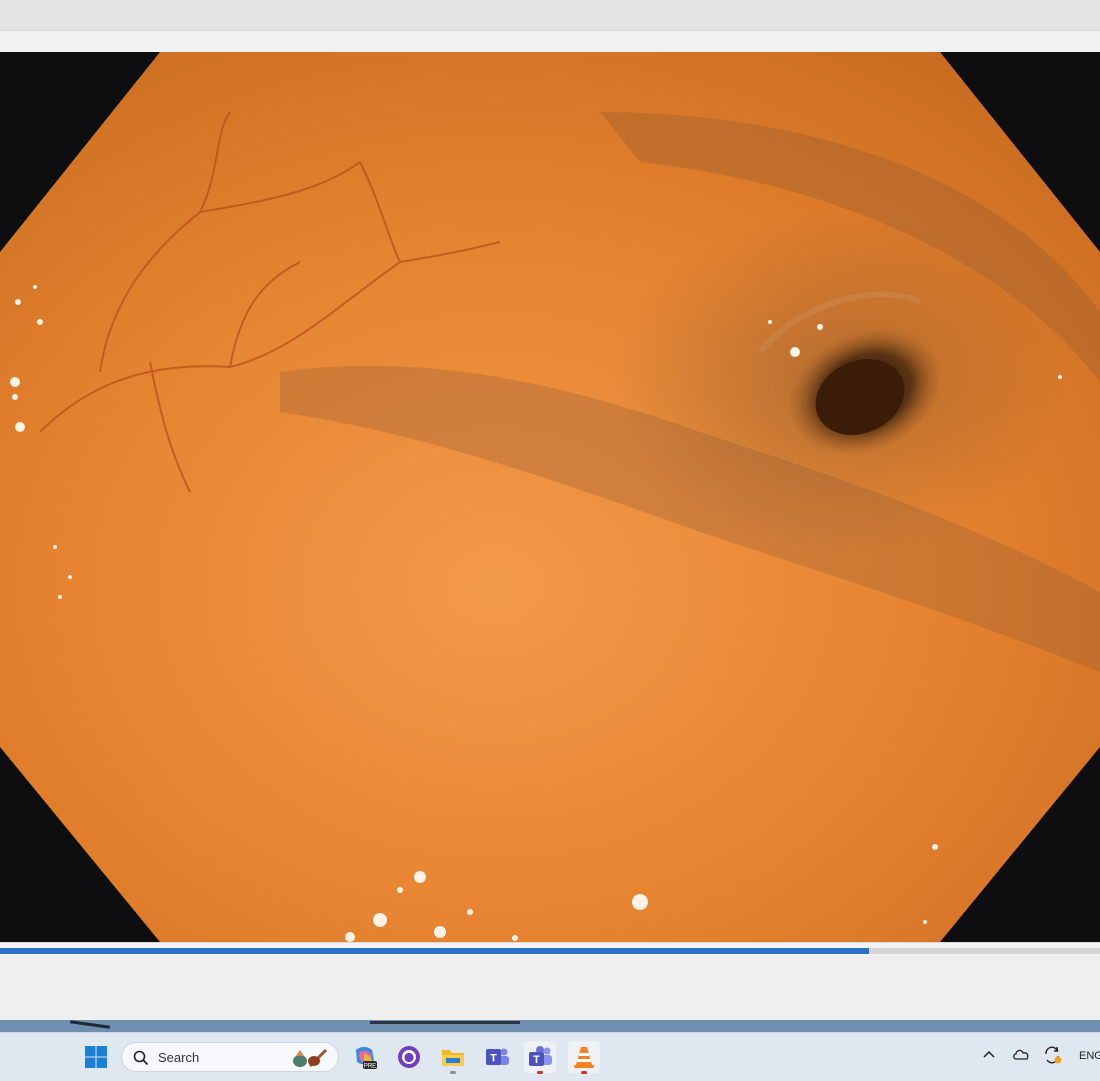 The image size is (1100, 1081). I want to click on search-highlight-icon, so click(310, 1058).